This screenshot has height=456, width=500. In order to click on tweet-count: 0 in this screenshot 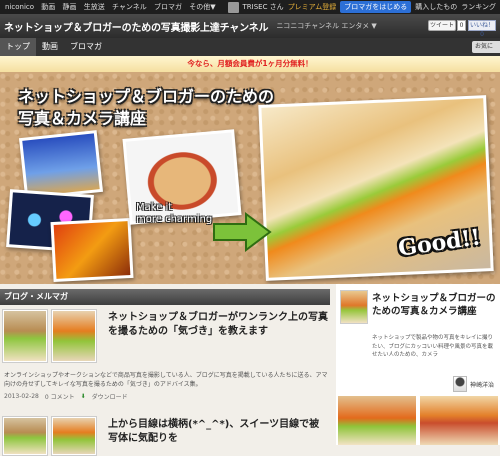, I will do `click(461, 25)`.